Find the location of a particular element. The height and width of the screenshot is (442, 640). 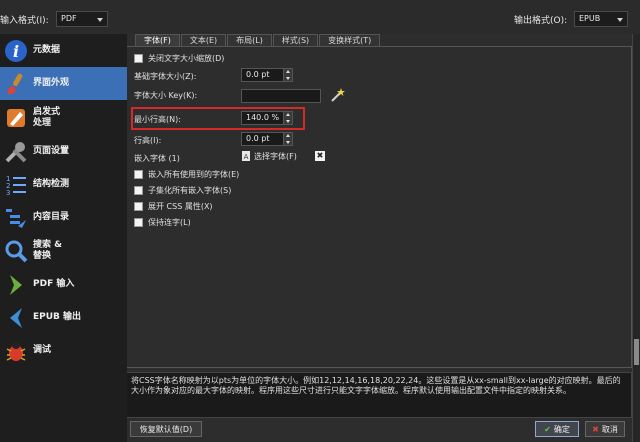

keep-ligatures-label: 保持连字(L) is located at coordinates (169, 222).